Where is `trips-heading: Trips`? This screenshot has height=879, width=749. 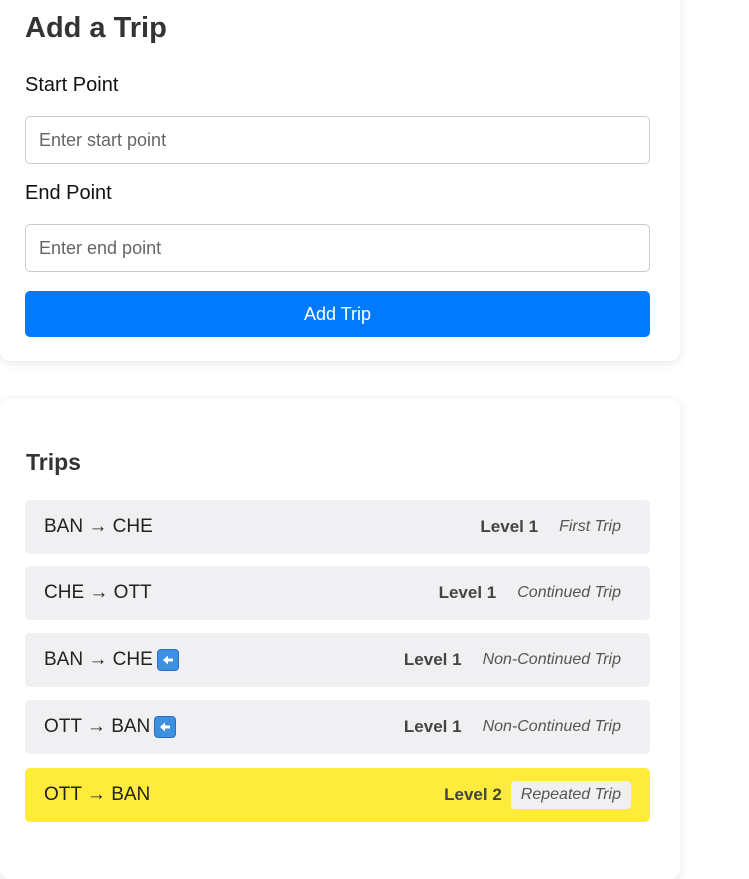 trips-heading: Trips is located at coordinates (53, 462).